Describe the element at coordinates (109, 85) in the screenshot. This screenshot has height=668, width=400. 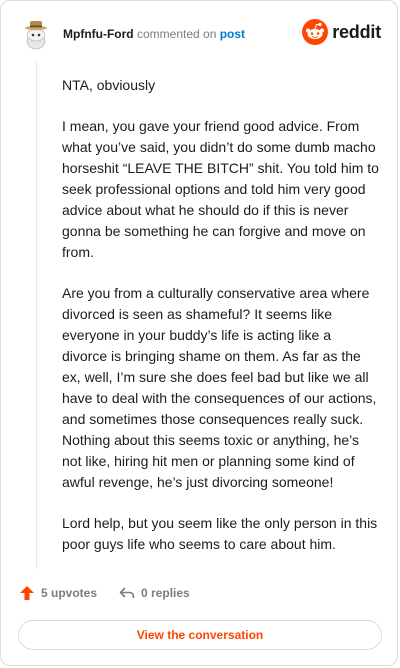
I see `comment-paragraph: NTA, obviously` at that location.